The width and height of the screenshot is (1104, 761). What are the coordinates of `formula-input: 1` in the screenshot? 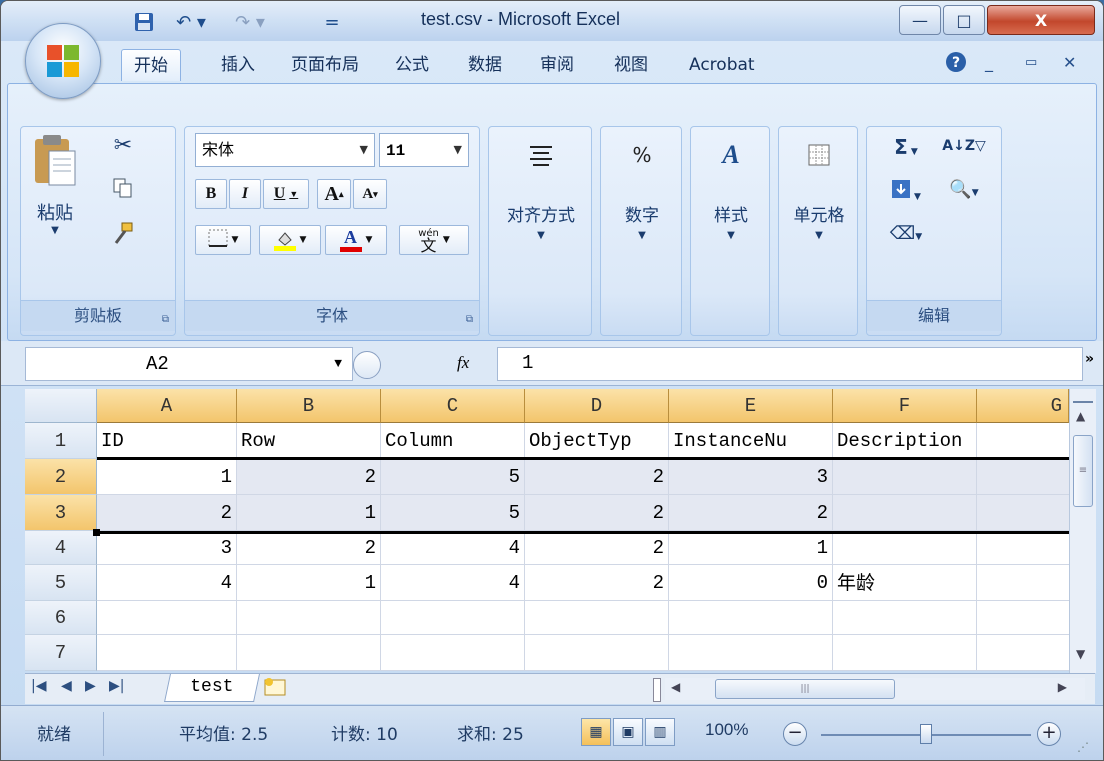 It's located at (790, 364).